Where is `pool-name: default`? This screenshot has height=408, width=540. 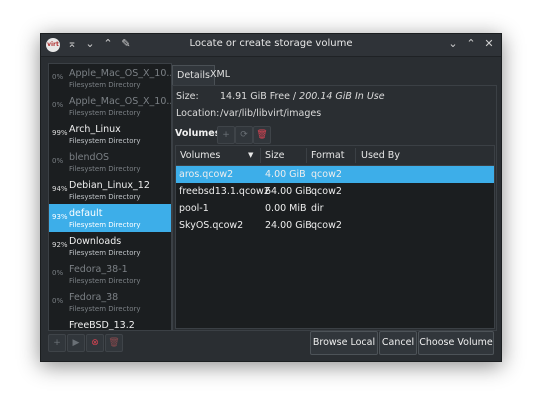
pool-name: default is located at coordinates (86, 213).